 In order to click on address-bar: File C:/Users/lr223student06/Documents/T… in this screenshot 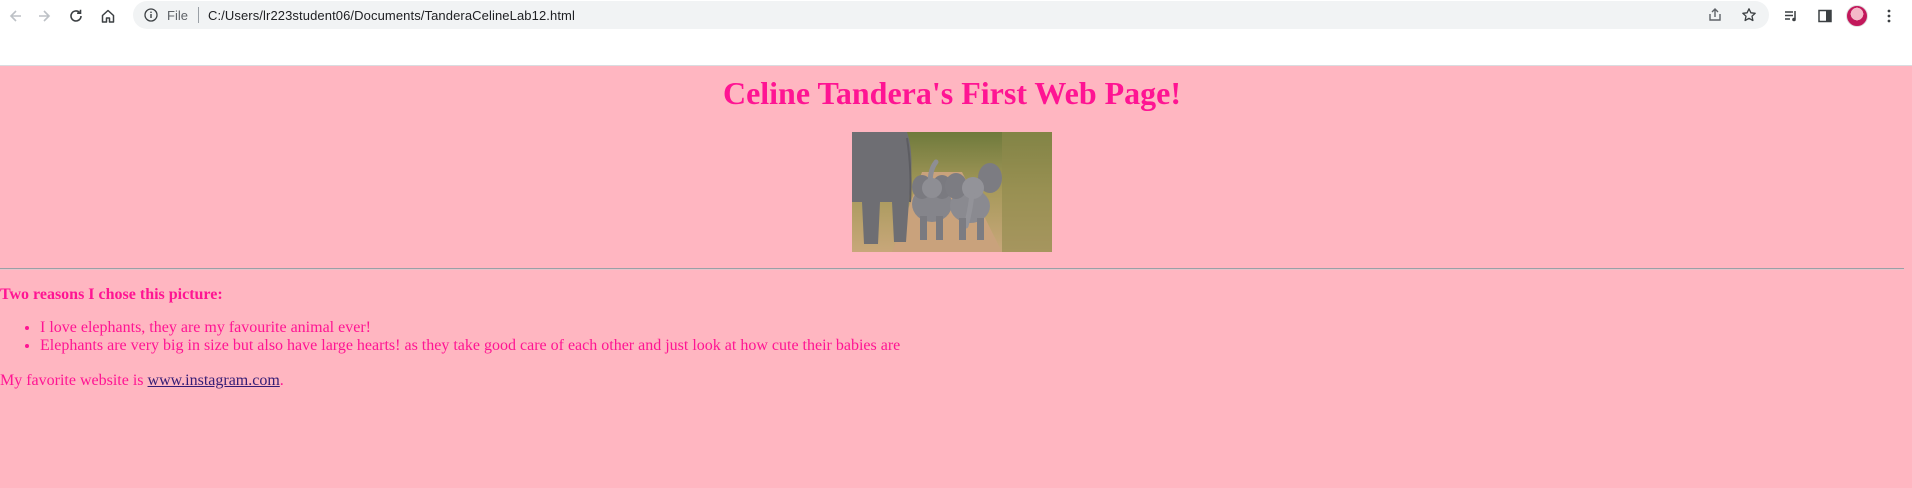, I will do `click(951, 15)`.